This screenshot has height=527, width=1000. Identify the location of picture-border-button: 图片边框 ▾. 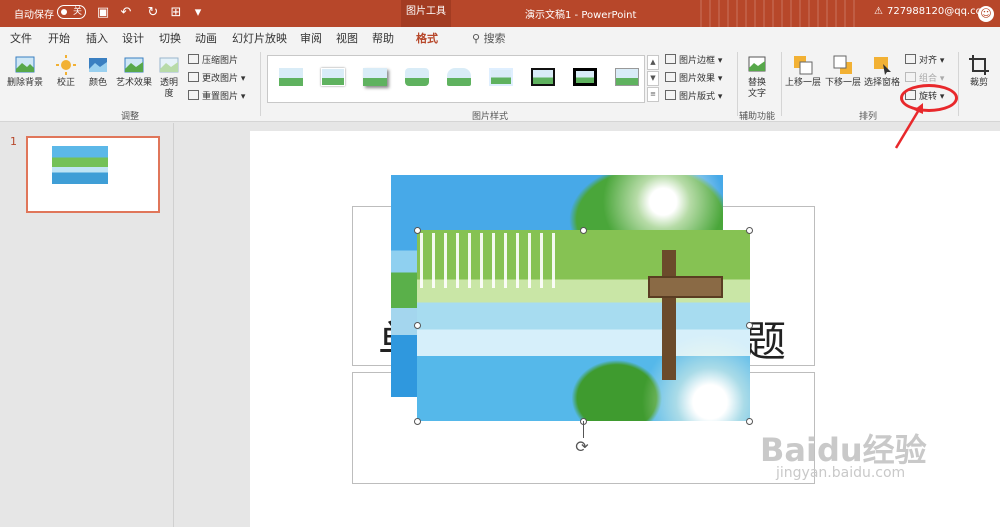
(693, 60).